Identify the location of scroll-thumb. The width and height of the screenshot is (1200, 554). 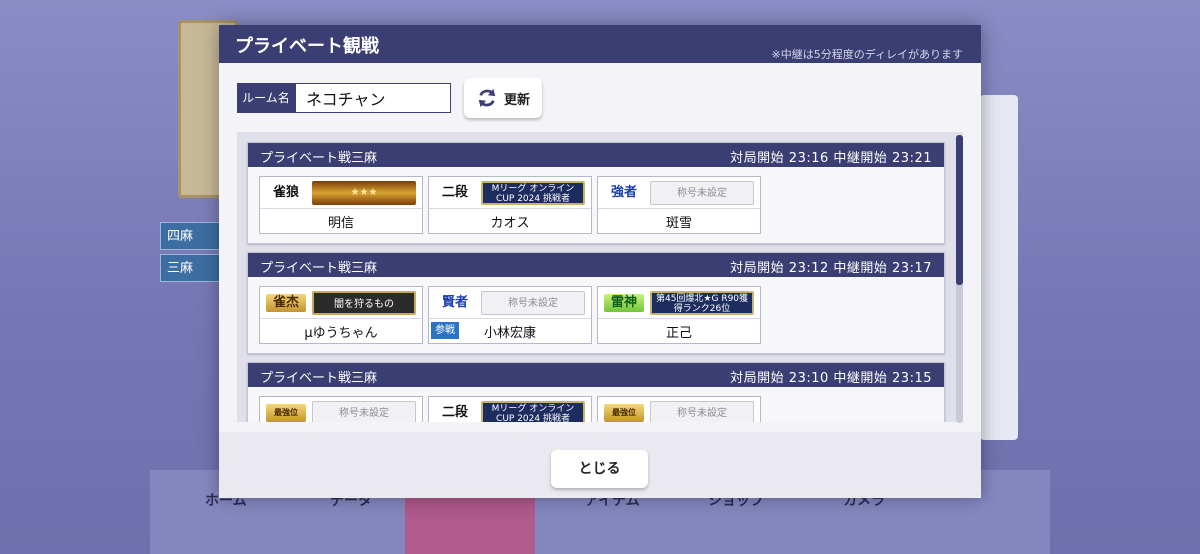
(959, 210).